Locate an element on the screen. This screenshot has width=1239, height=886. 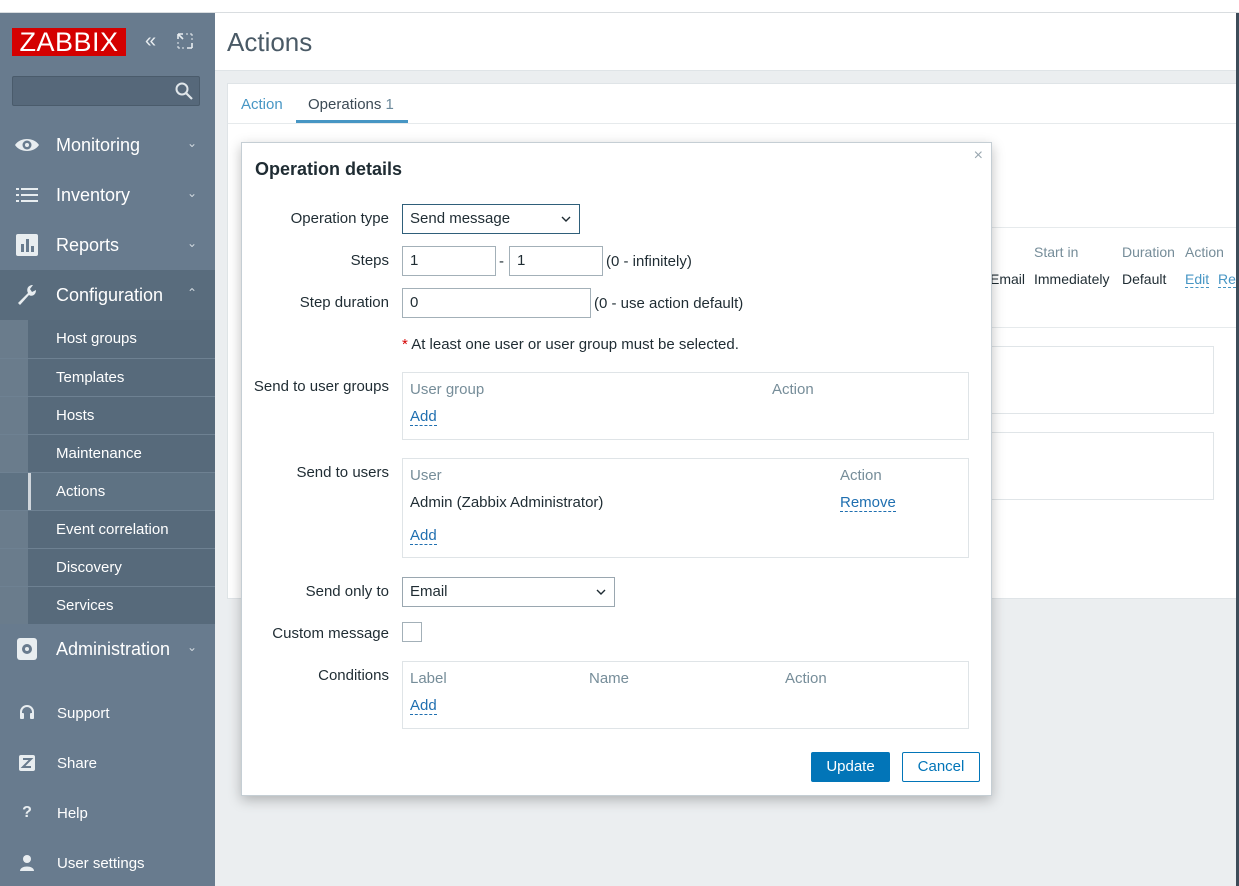
submenu-host-groups: Host groups is located at coordinates (107, 339).